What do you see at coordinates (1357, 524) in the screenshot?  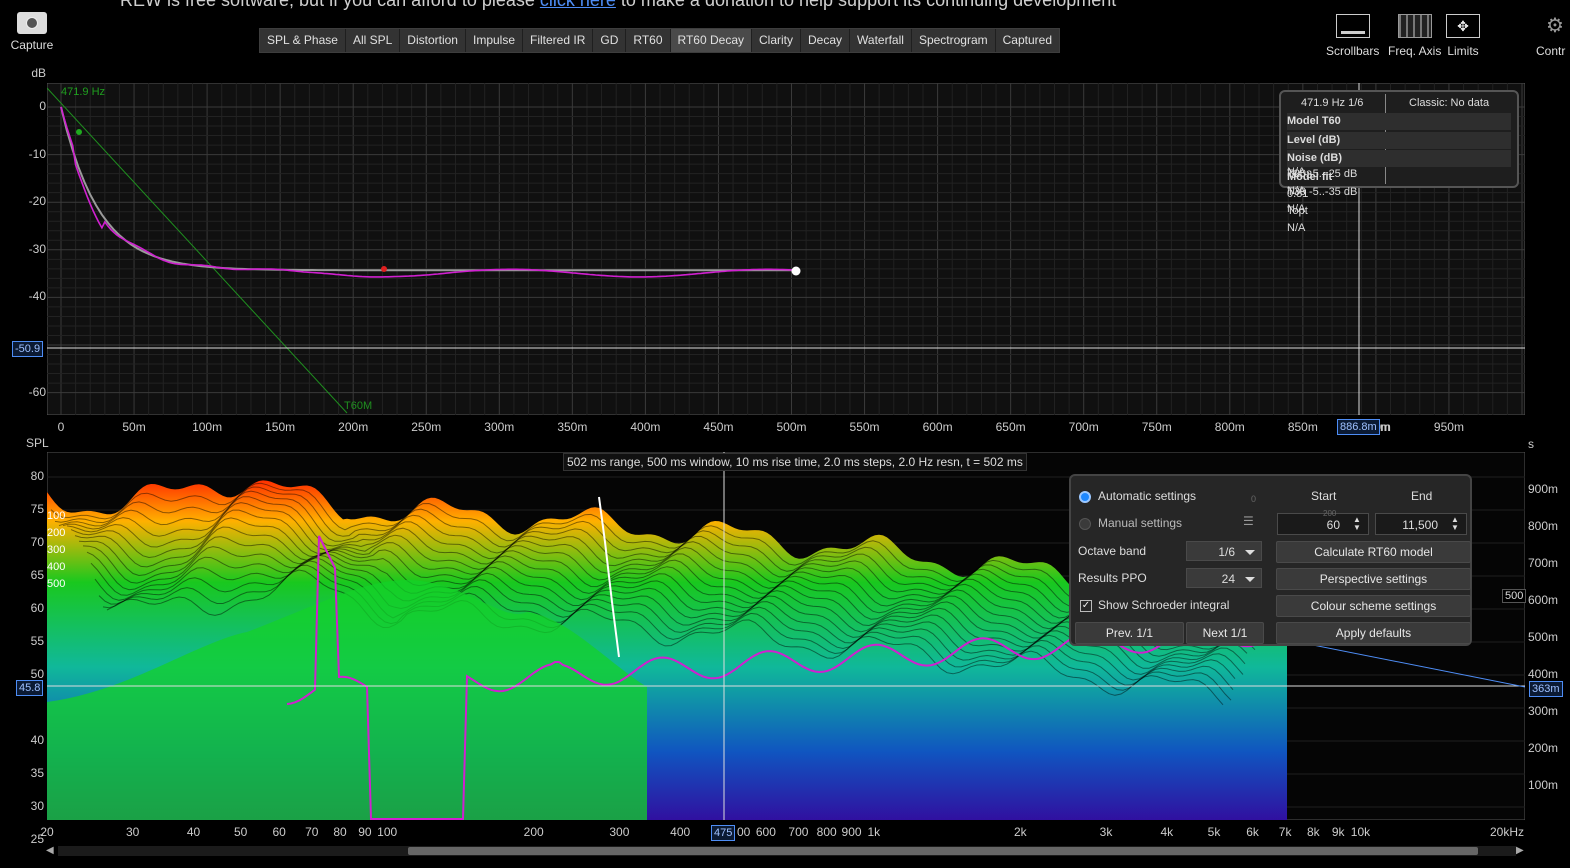 I see `start-spinner-icon: ▲ ▼` at bounding box center [1357, 524].